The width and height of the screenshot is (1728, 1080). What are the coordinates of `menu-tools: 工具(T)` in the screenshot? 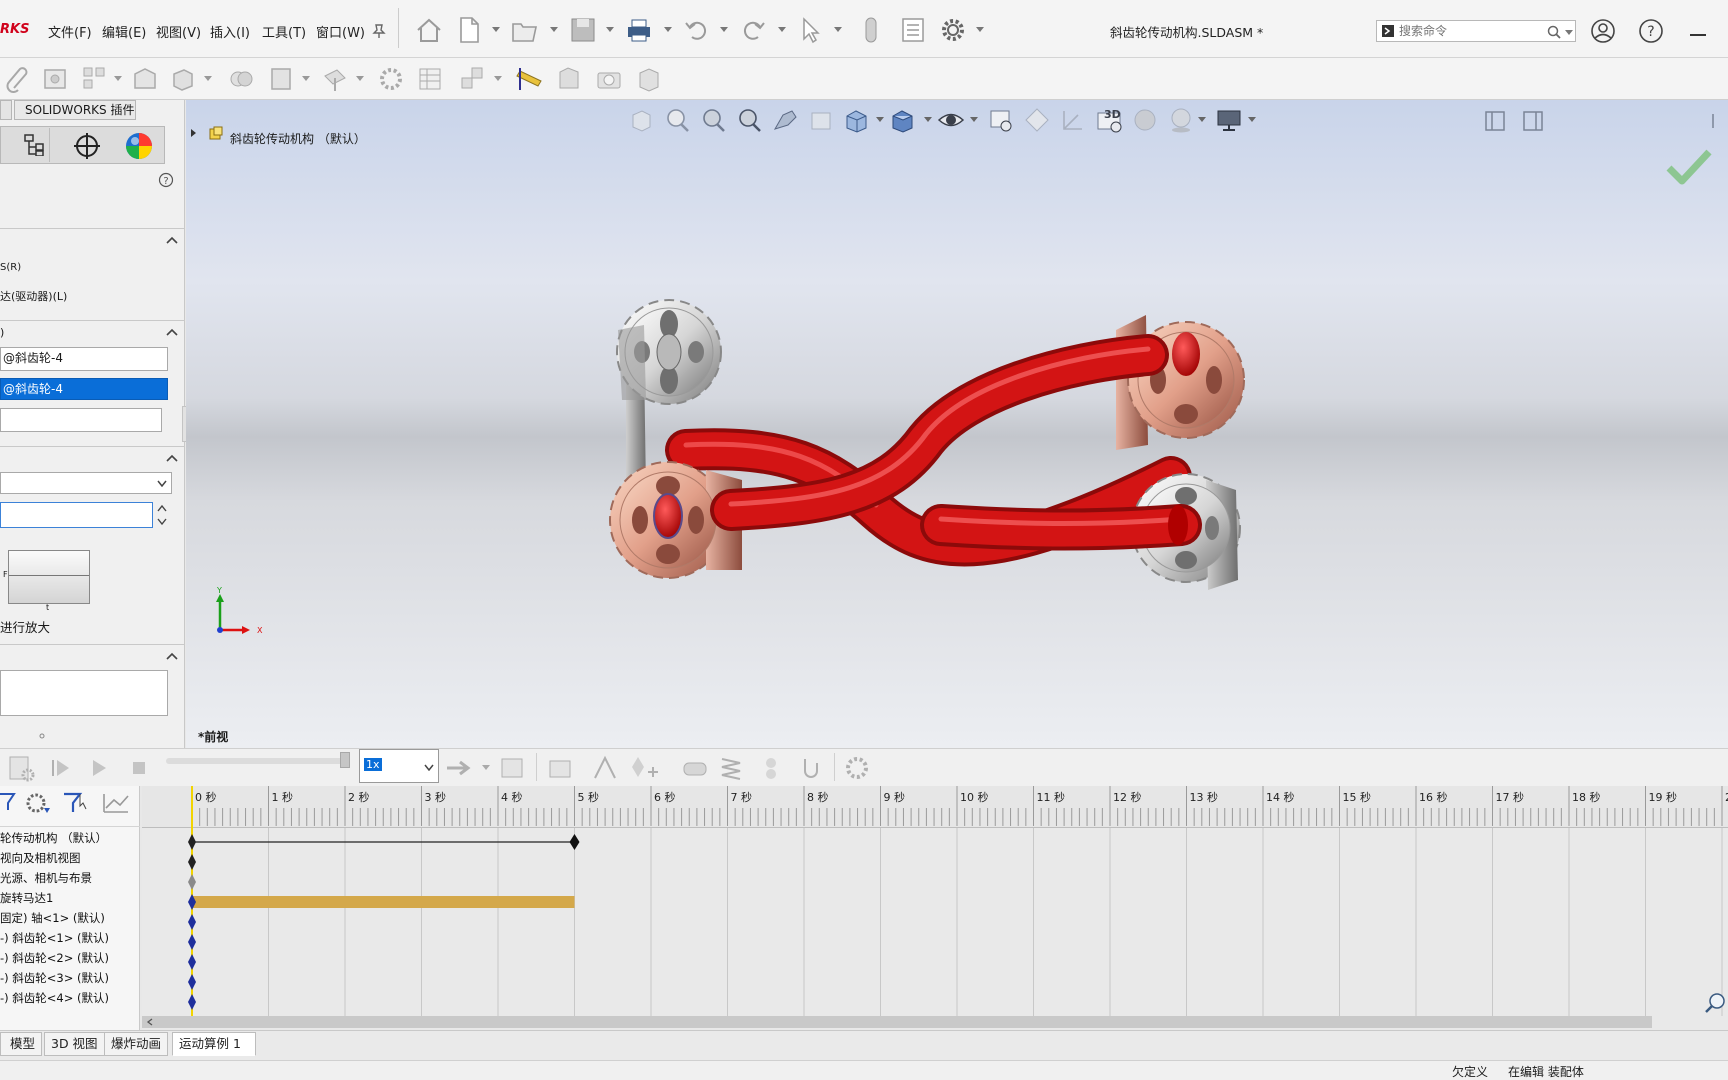 It's located at (284, 31).